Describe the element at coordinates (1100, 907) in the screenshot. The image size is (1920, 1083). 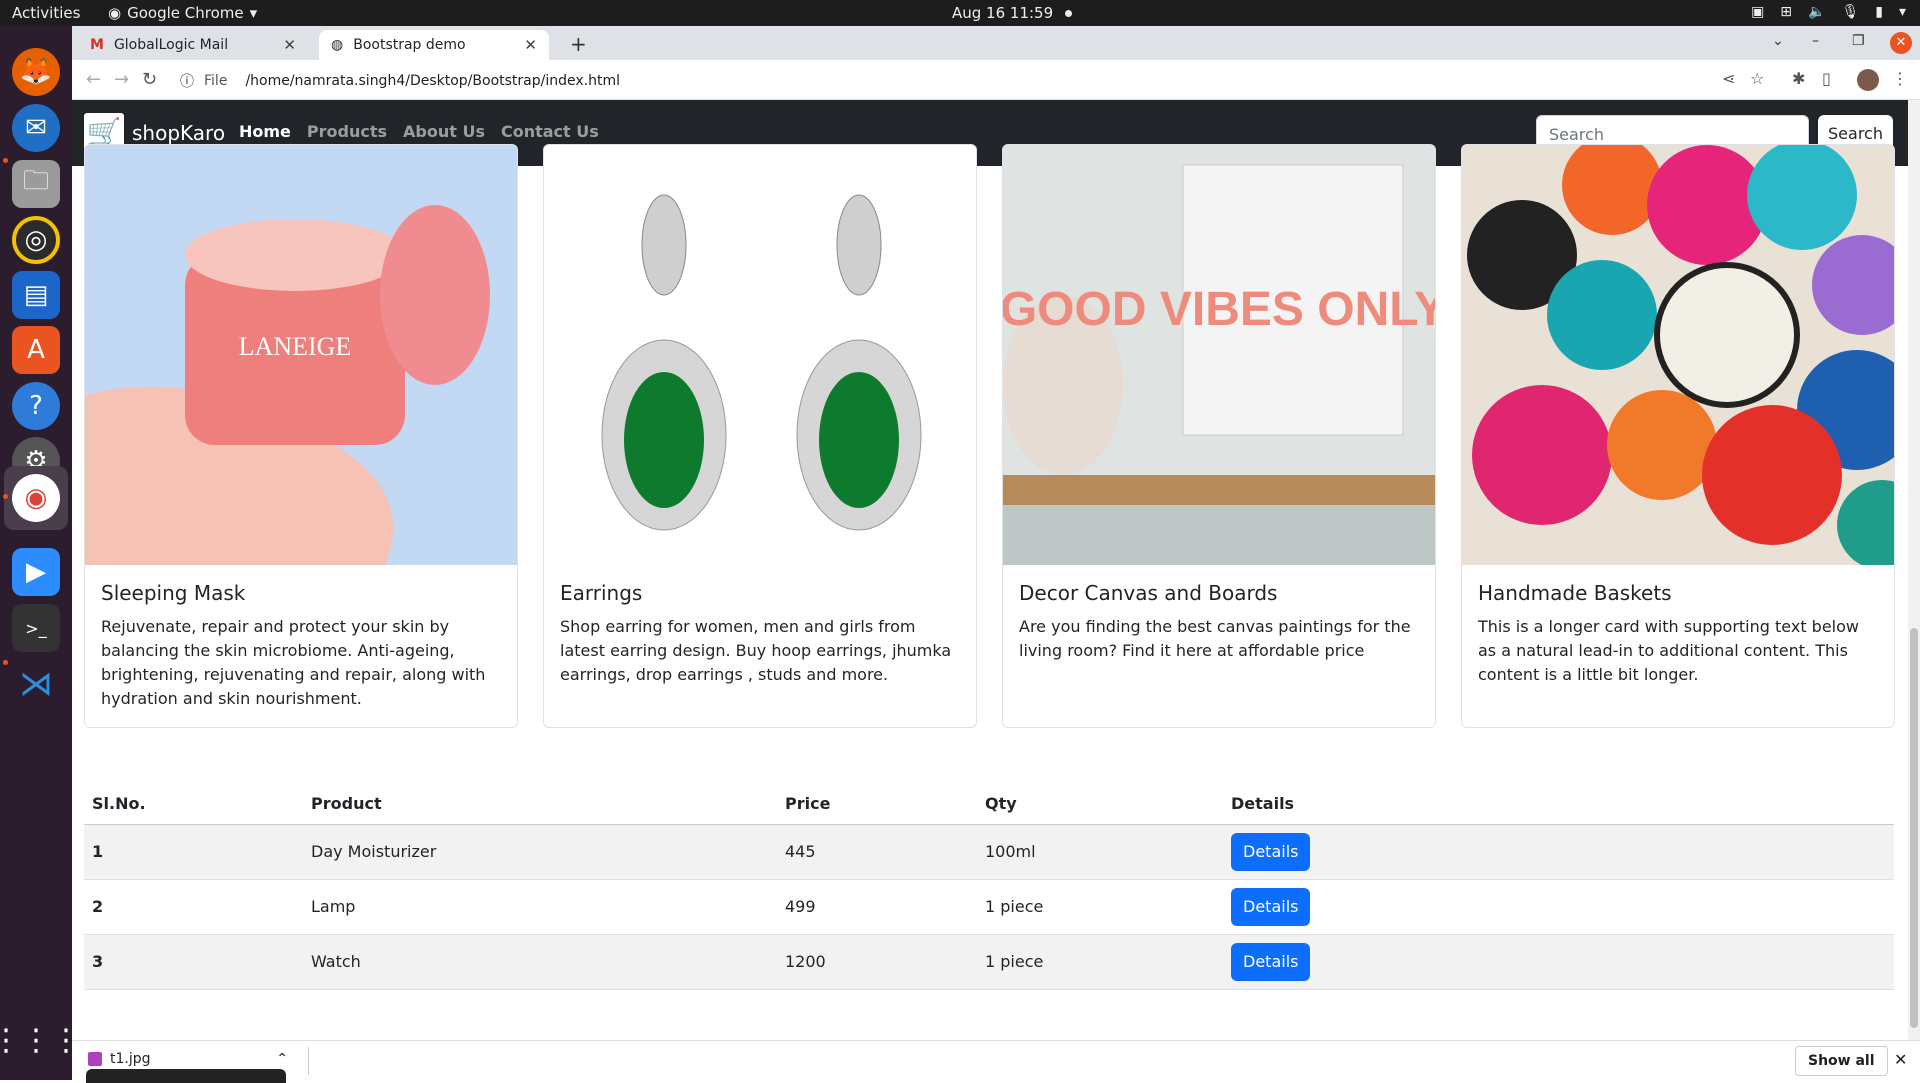
I see `cell-qty: 1 piece` at that location.